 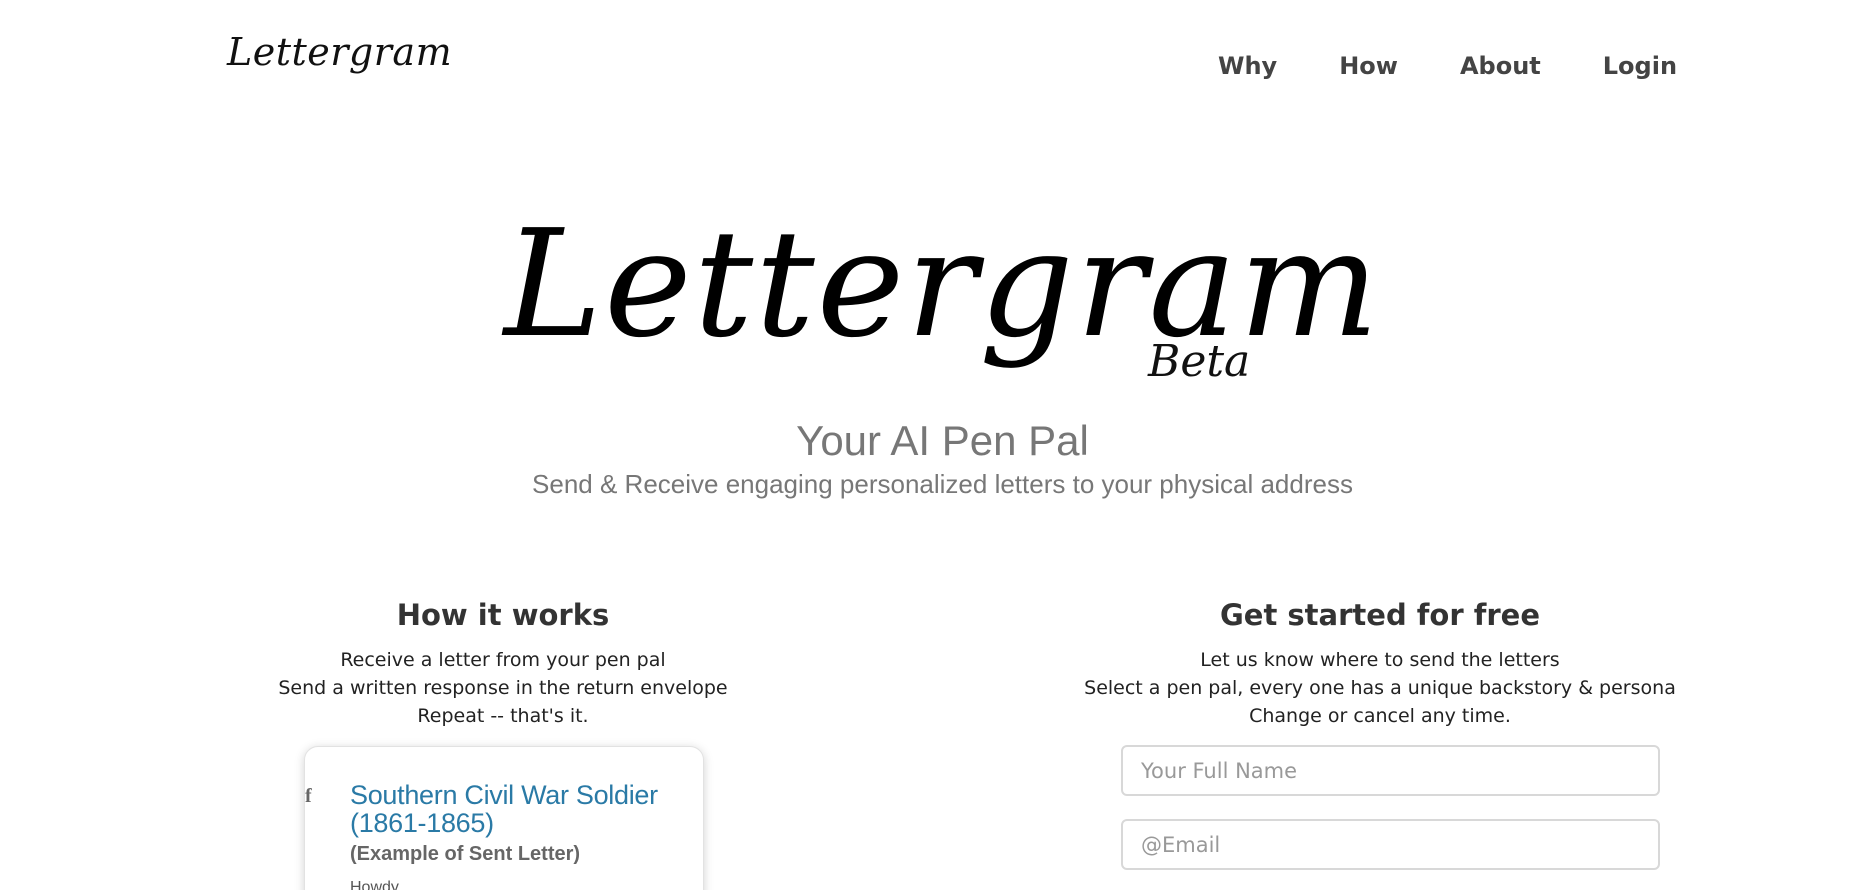 What do you see at coordinates (1199, 361) in the screenshot?
I see `beta-badge: Beta` at bounding box center [1199, 361].